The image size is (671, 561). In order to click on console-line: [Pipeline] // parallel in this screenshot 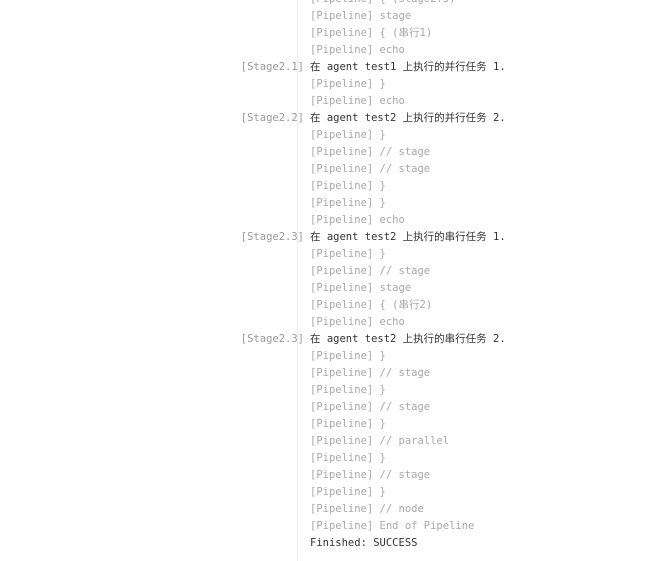, I will do `click(335, 441)`.